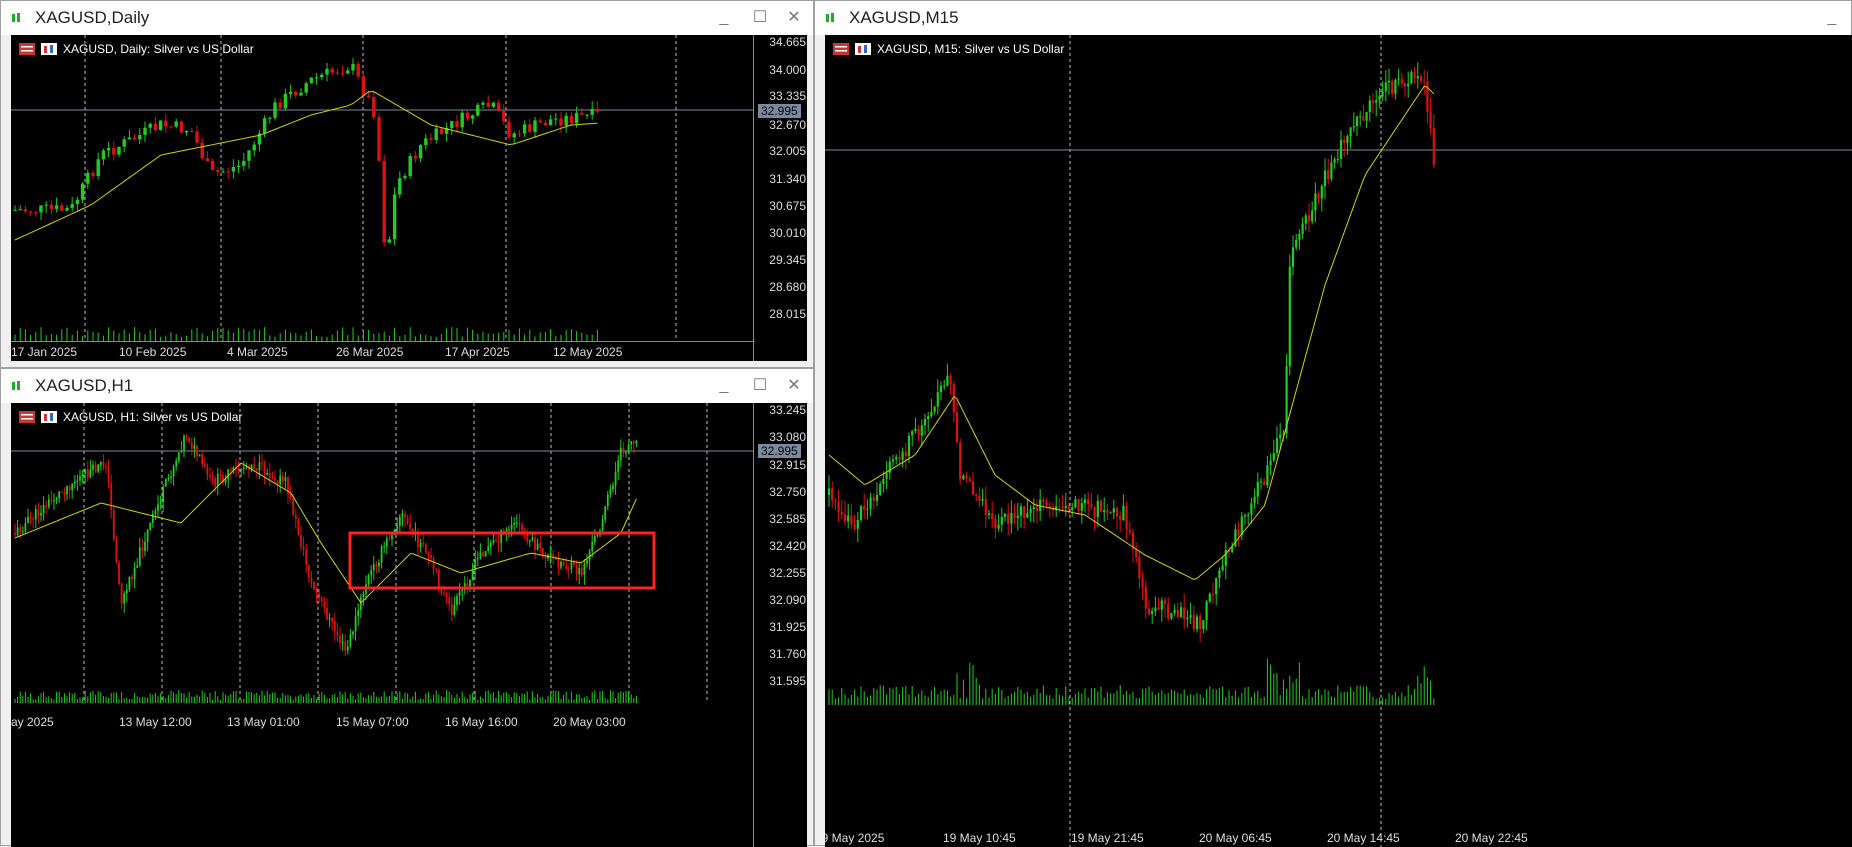  Describe the element at coordinates (787, 260) in the screenshot. I see `price-tick: 29.345` at that location.